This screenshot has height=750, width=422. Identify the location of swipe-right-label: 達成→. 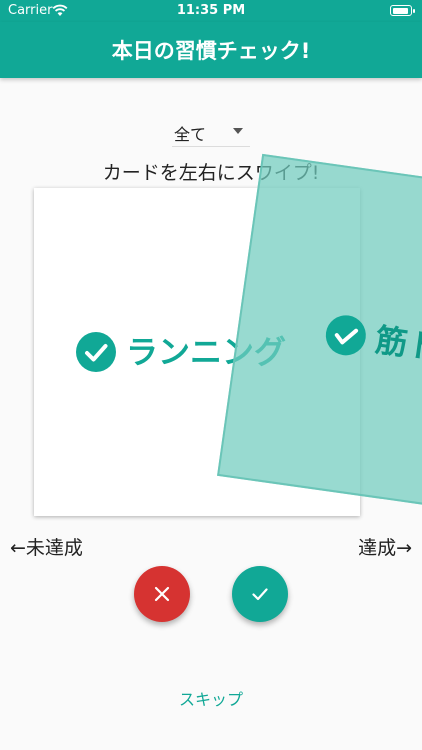
(385, 548).